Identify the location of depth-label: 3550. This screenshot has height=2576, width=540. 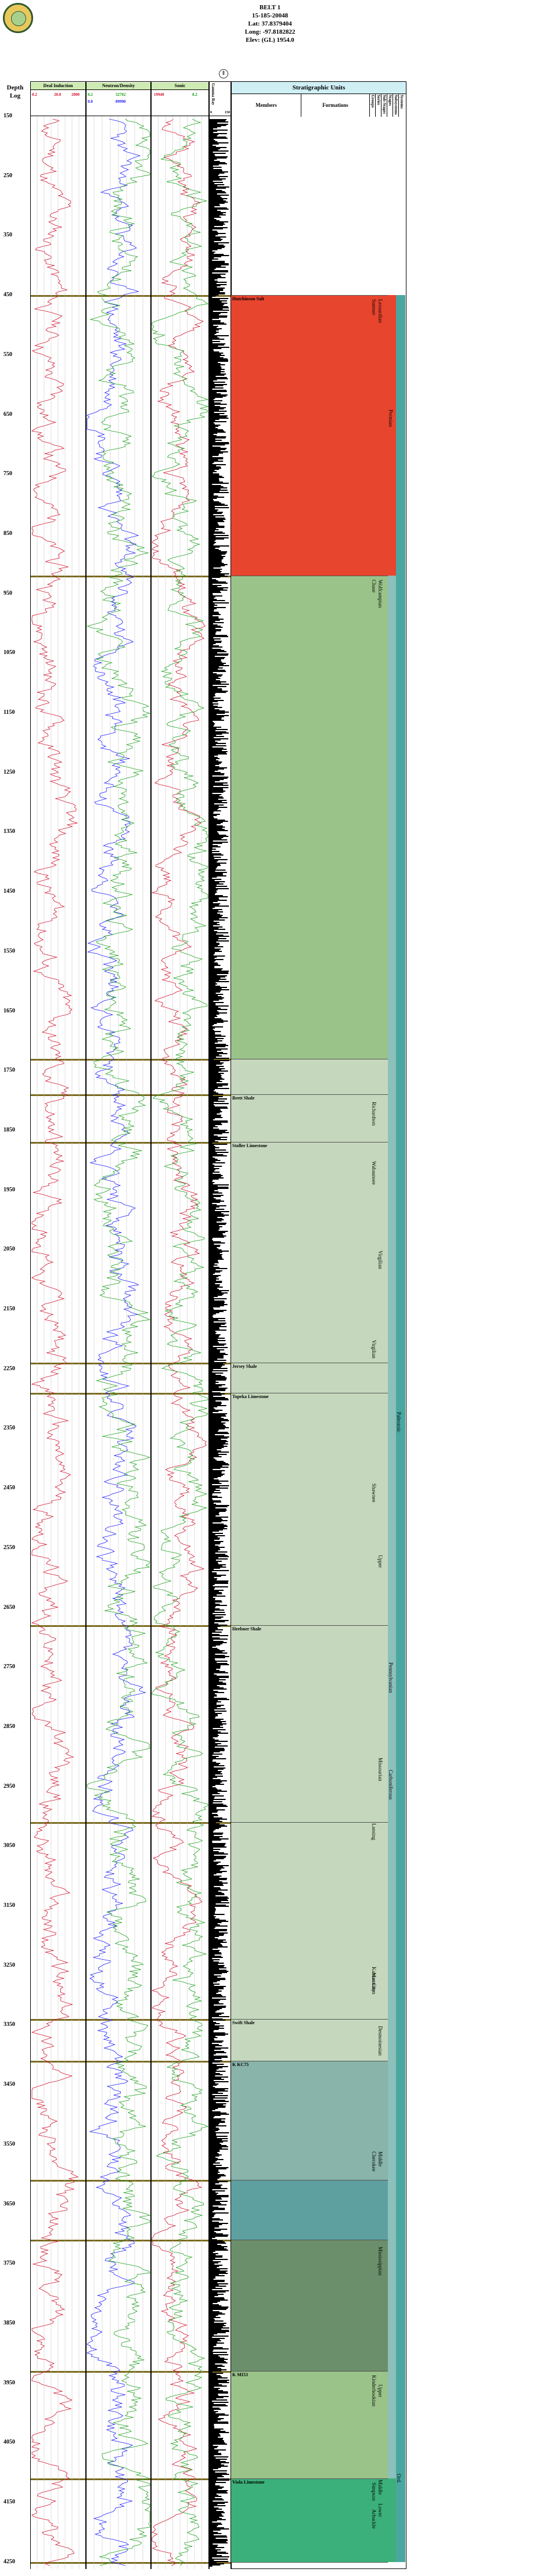
(9, 2143).